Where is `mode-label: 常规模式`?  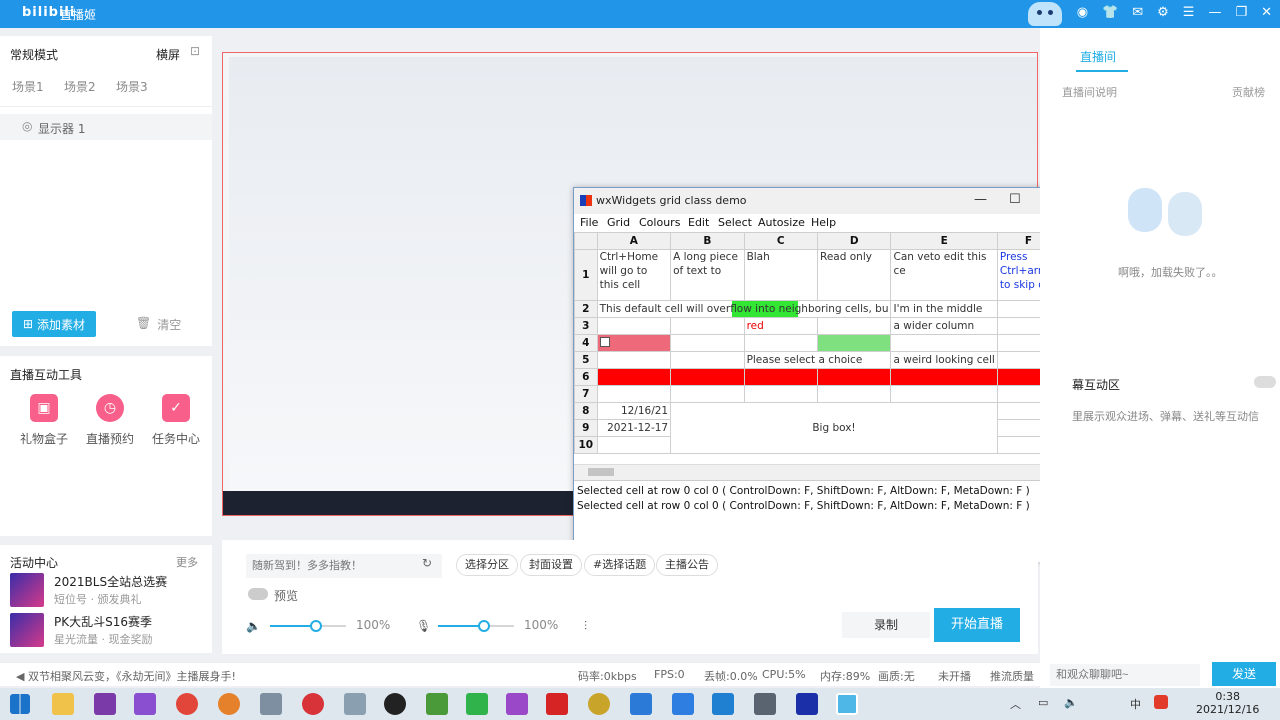
mode-label: 常规模式 is located at coordinates (34, 54).